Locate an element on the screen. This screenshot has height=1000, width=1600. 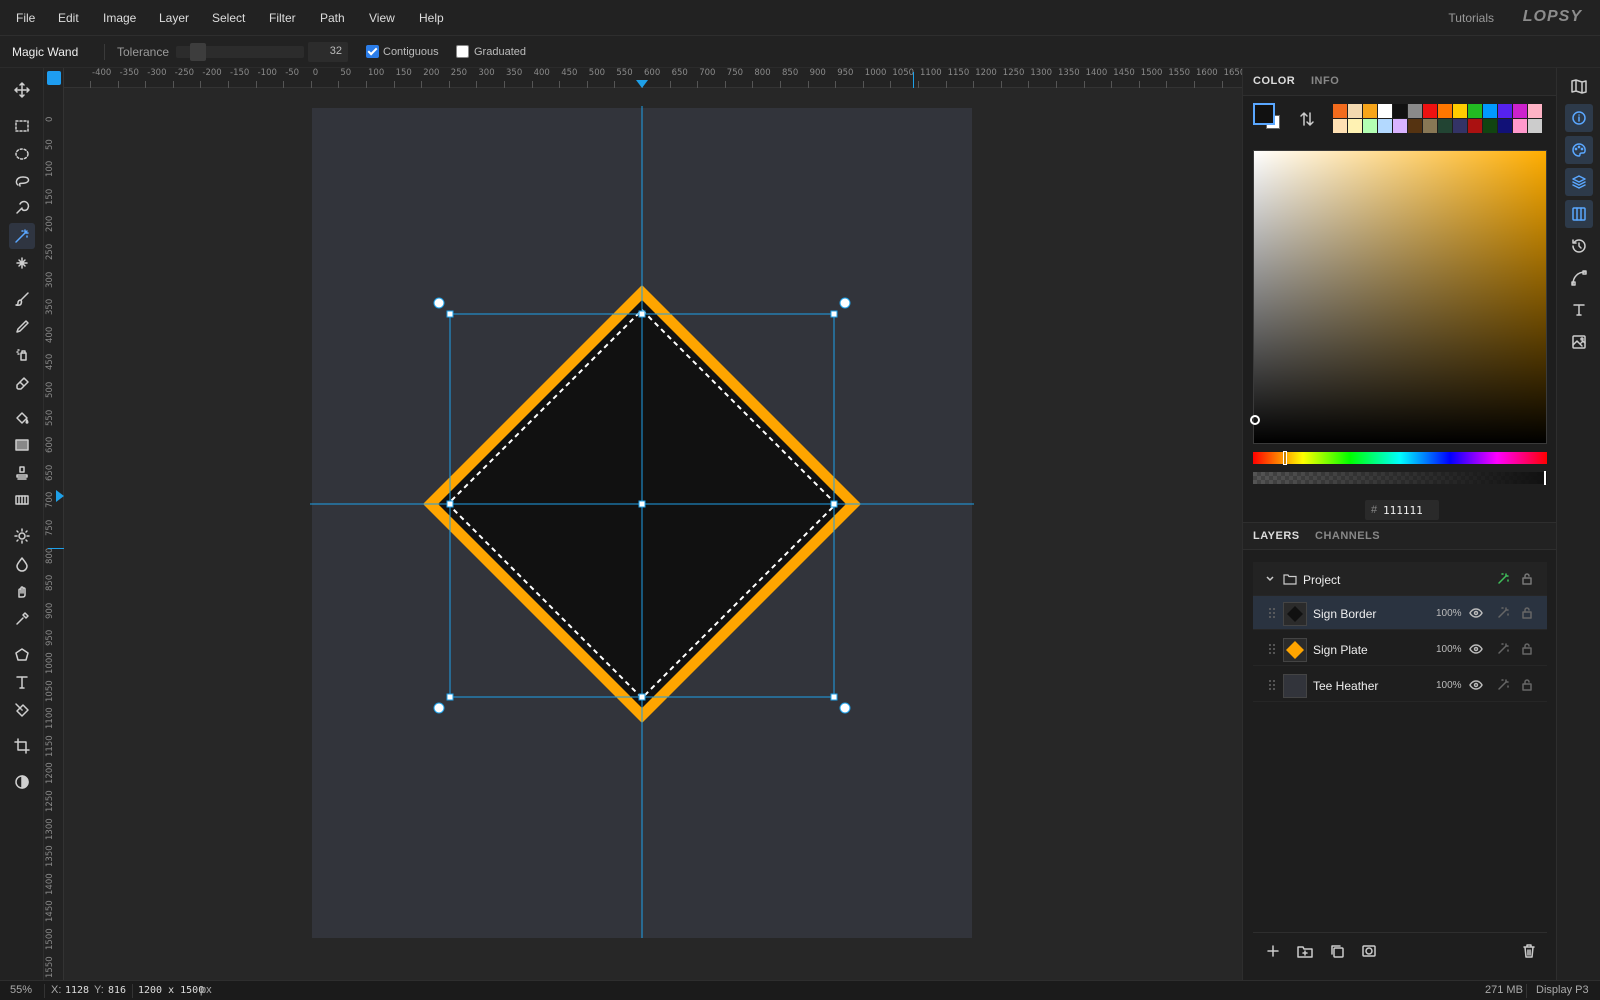
tolerance-input: 32 is located at coordinates (328, 52).